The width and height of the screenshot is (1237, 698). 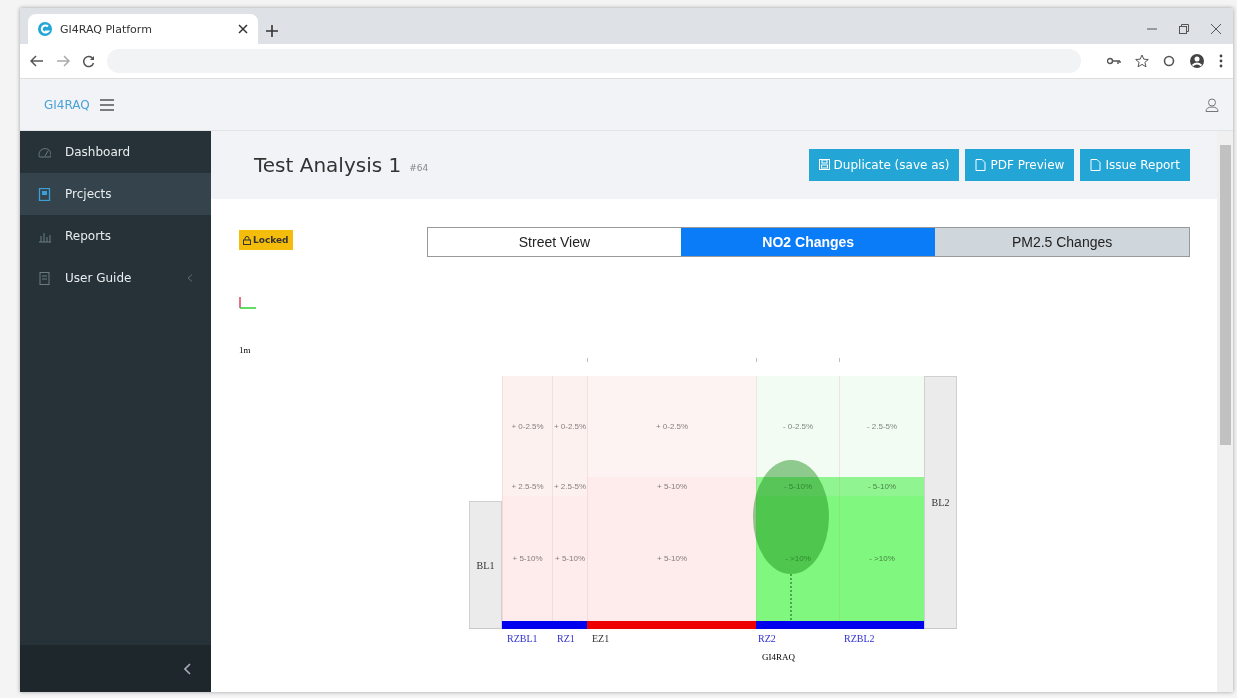 What do you see at coordinates (266, 240) in the screenshot?
I see `status-badge: Locked` at bounding box center [266, 240].